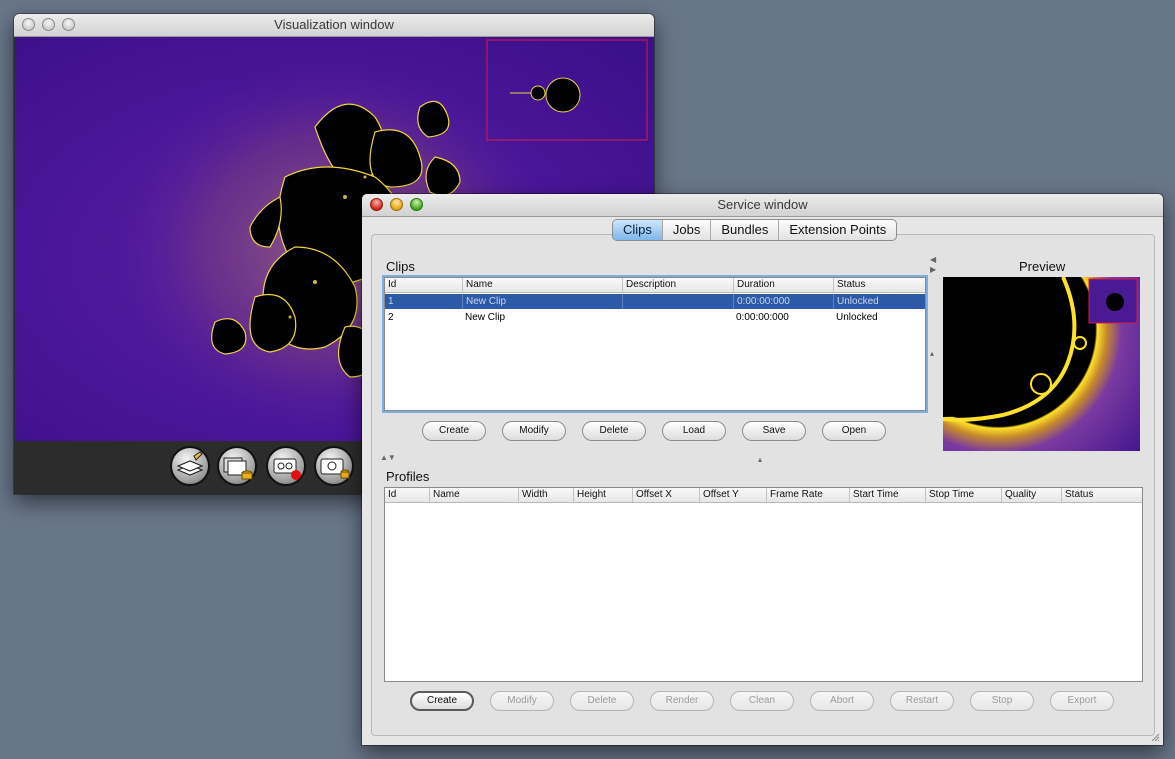 This screenshot has width=1175, height=759. I want to click on col-width: Width, so click(545, 495).